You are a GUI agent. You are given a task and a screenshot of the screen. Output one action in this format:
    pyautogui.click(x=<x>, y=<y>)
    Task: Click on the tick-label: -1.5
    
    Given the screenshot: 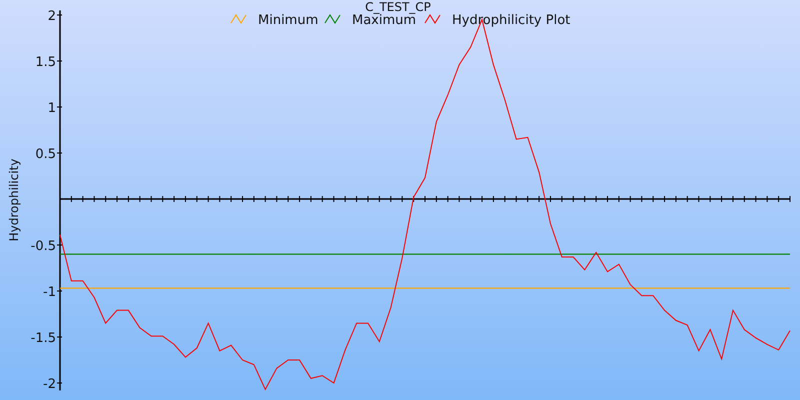 What is the action you would take?
    pyautogui.click(x=43, y=338)
    